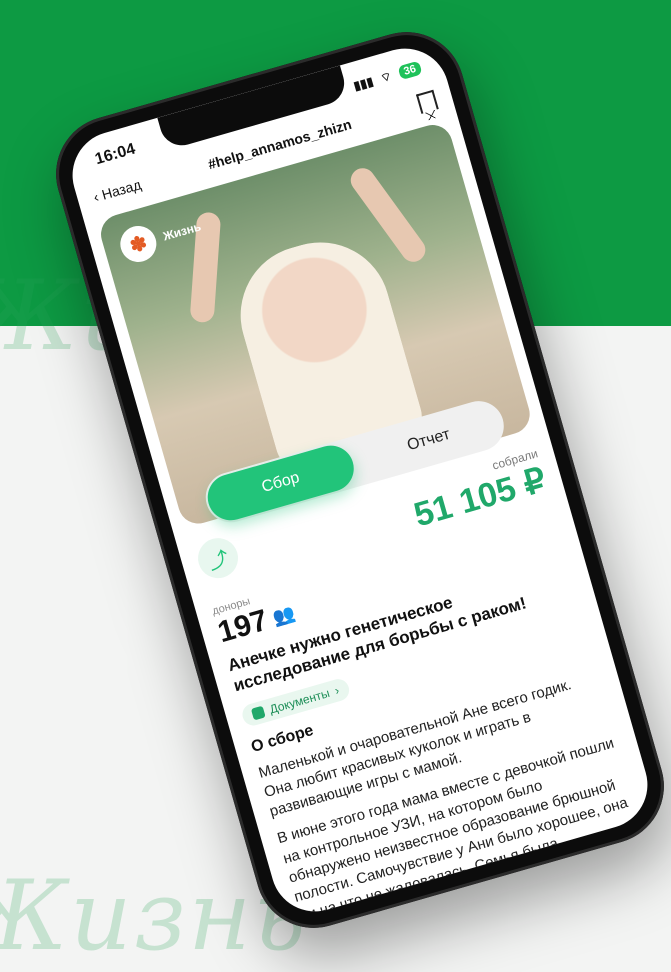  What do you see at coordinates (258, 713) in the screenshot?
I see `document-icon` at bounding box center [258, 713].